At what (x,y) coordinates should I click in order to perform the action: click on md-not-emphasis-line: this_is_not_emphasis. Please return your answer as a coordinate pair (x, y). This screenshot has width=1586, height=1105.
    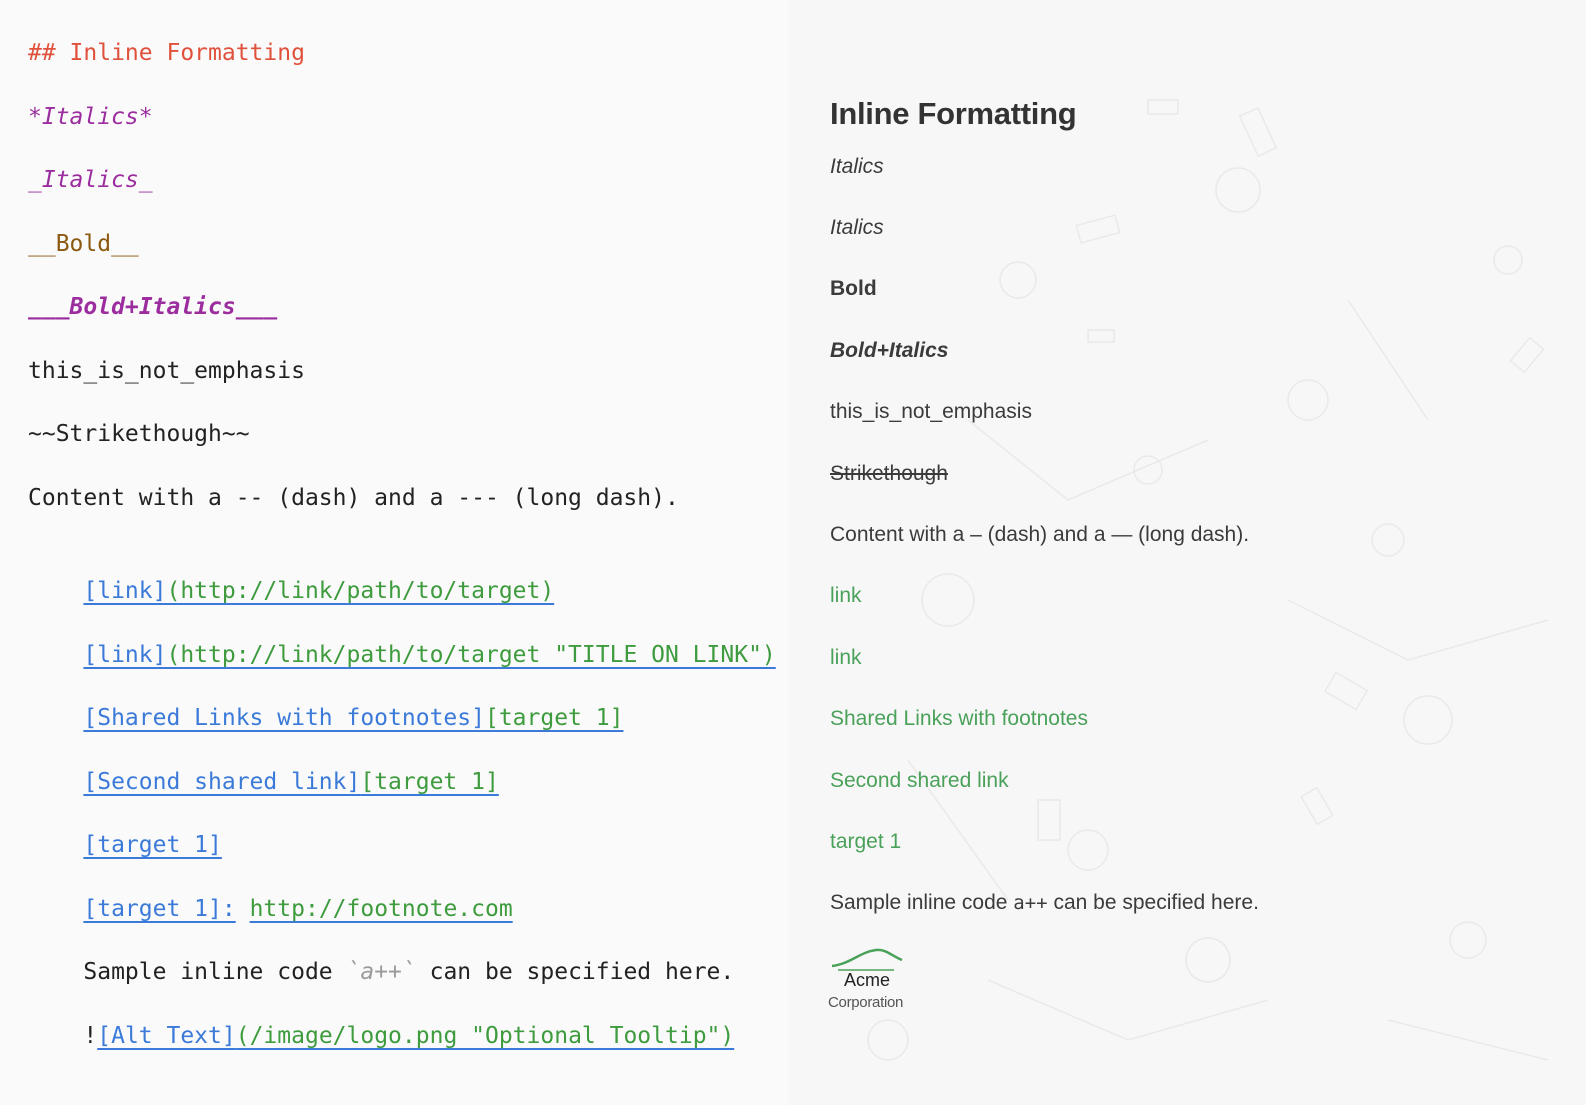
    Looking at the image, I should click on (166, 371).